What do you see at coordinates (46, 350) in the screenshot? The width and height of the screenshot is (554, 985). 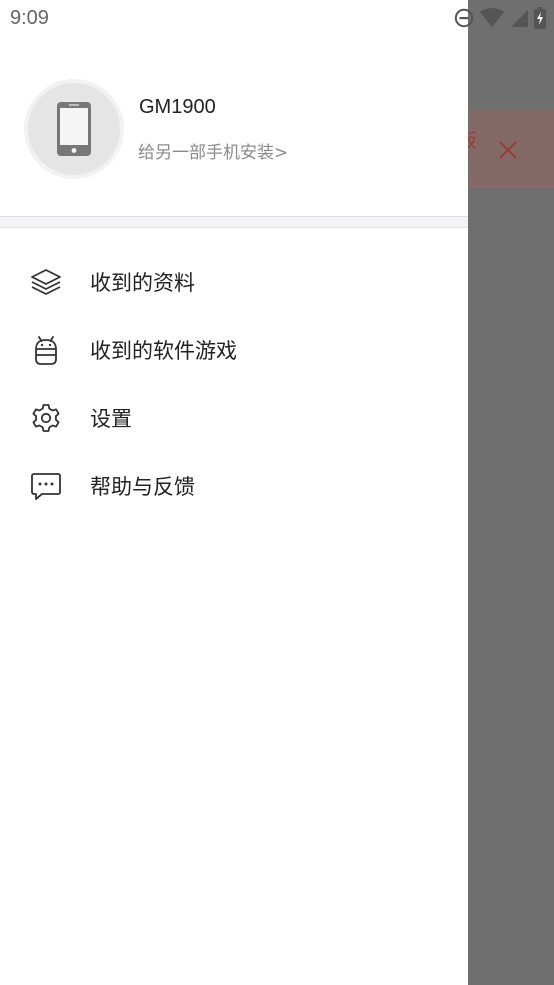 I see `android-icon` at bounding box center [46, 350].